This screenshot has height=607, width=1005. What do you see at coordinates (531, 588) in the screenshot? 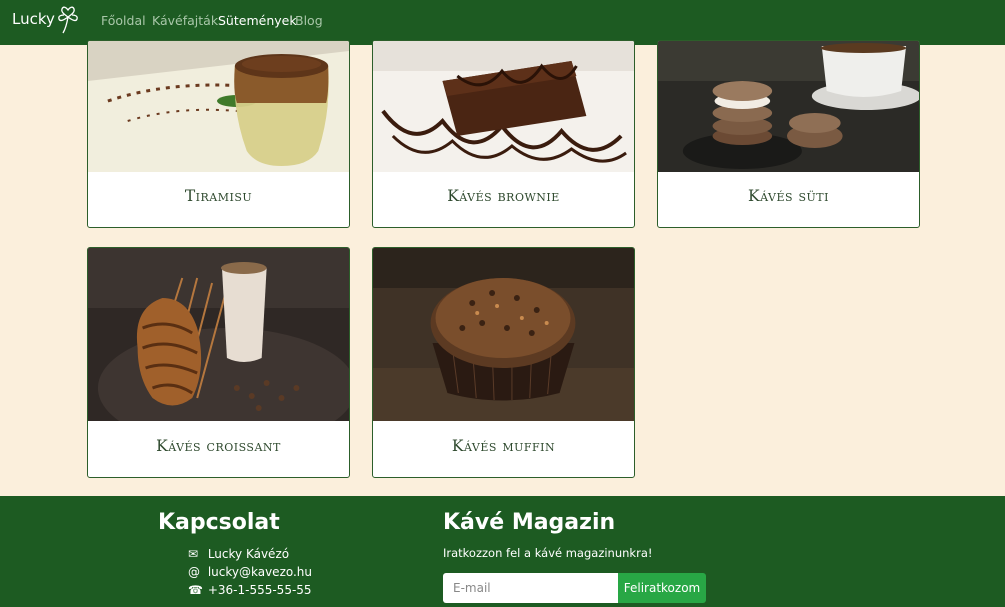
I see `email-input` at bounding box center [531, 588].